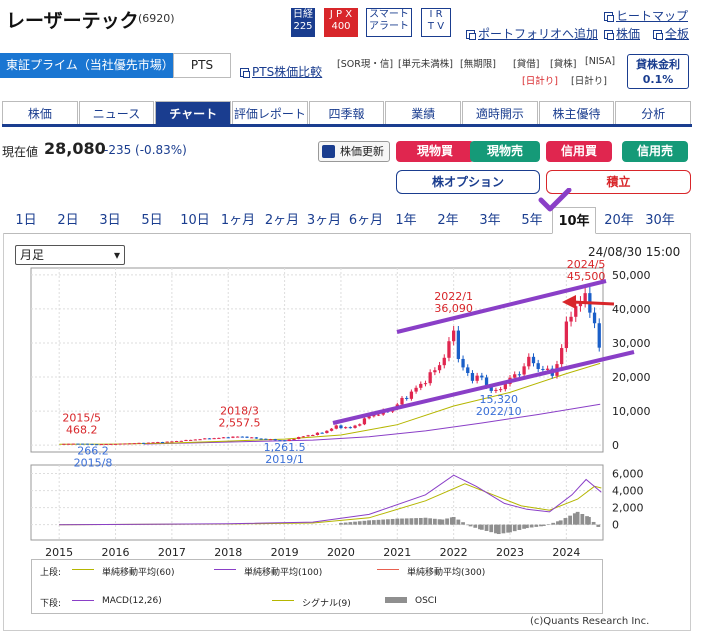 The width and height of the screenshot is (701, 631). Describe the element at coordinates (138, 573) in the screenshot. I see `legend-sma60: 単純移動平均(60)` at that location.